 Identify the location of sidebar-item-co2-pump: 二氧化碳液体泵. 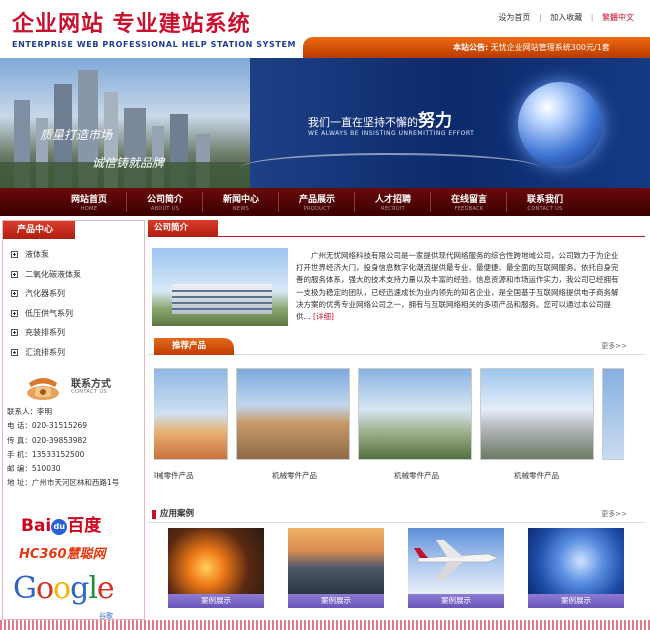
(73, 275).